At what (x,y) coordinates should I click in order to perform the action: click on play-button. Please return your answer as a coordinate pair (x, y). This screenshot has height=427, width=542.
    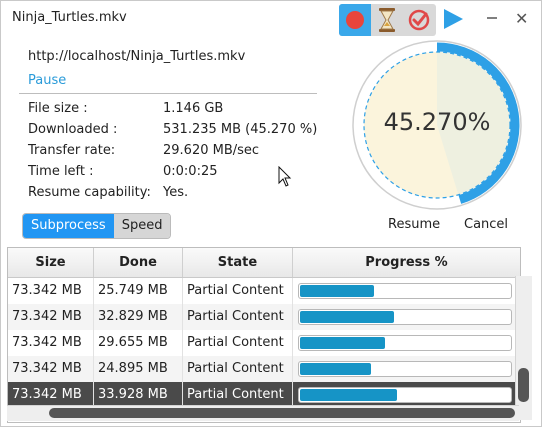
    Looking at the image, I should click on (453, 21).